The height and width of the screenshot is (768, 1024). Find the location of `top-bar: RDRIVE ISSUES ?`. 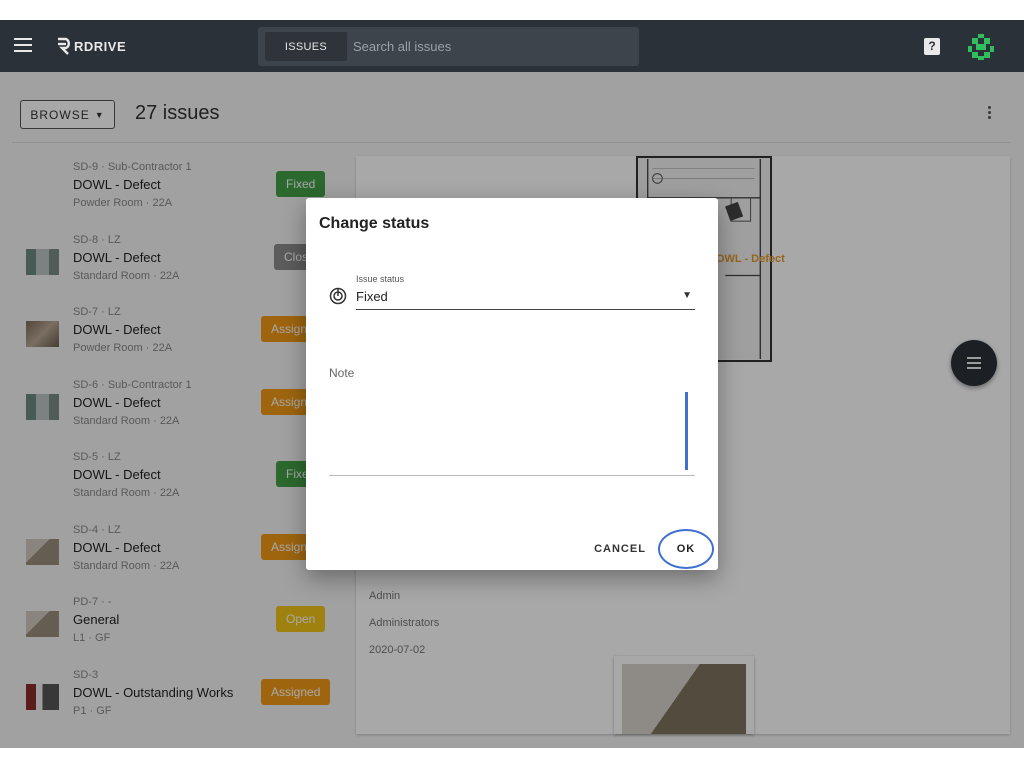

top-bar: RDRIVE ISSUES ? is located at coordinates (512, 46).